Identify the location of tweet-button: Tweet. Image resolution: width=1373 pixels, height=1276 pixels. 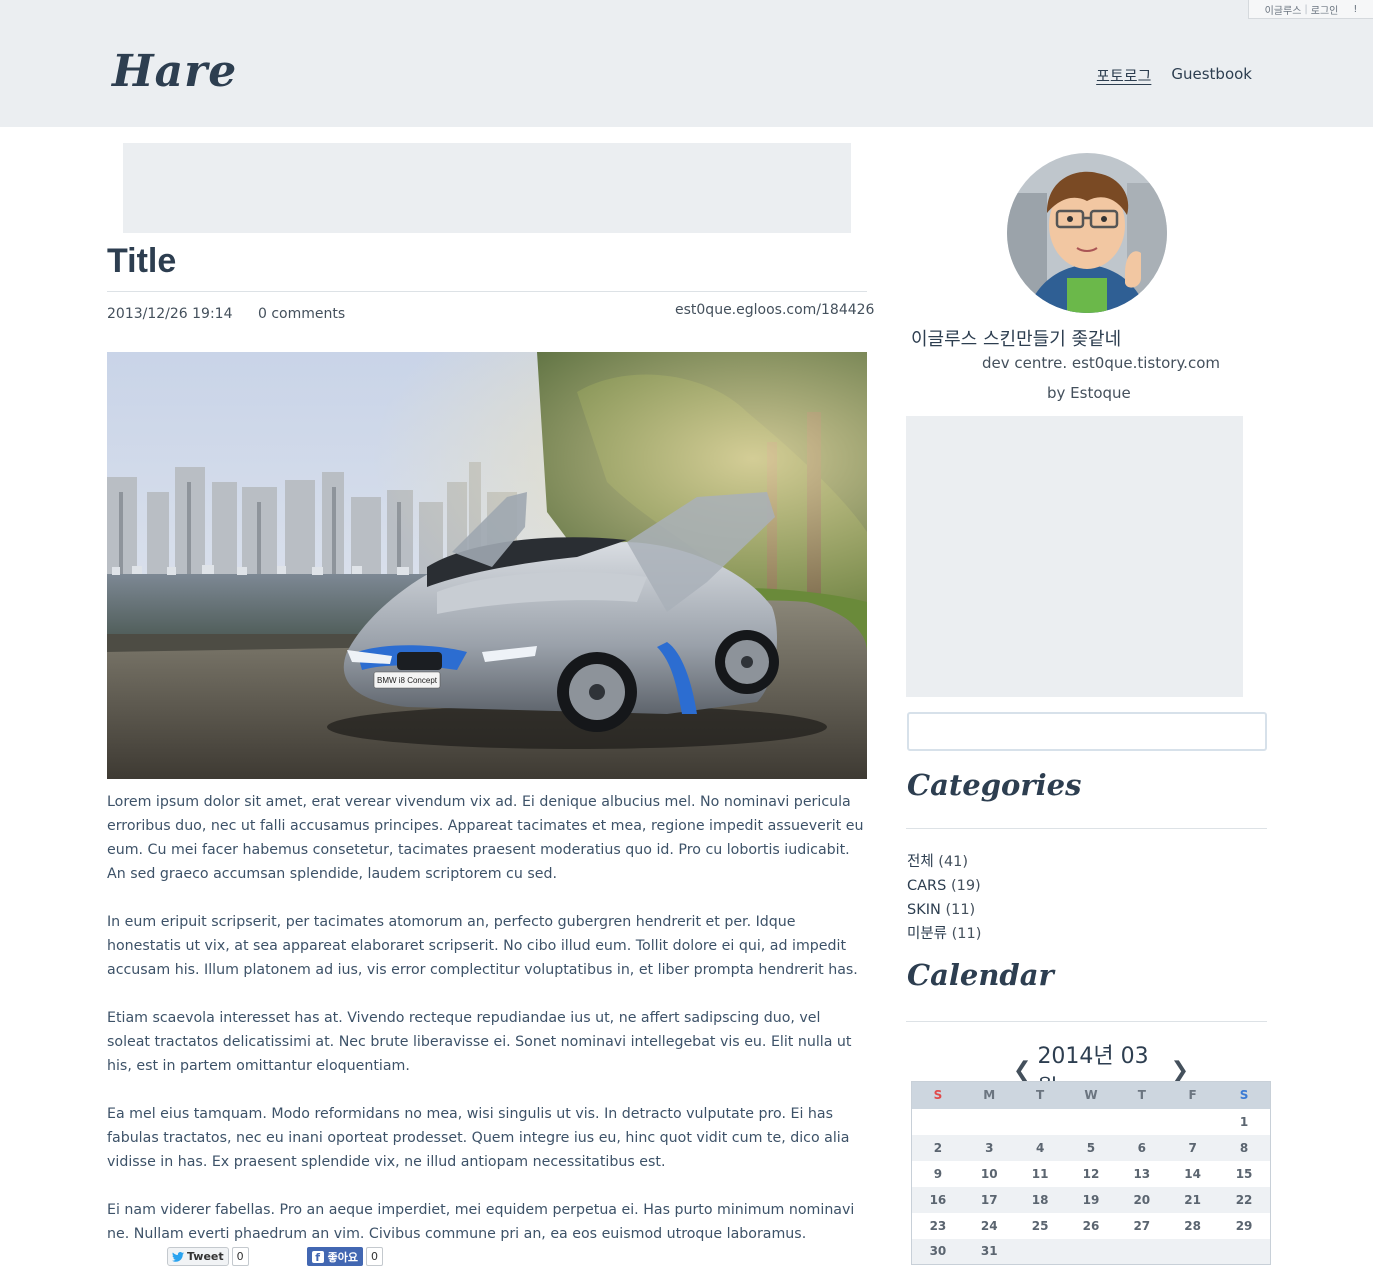
(198, 1256).